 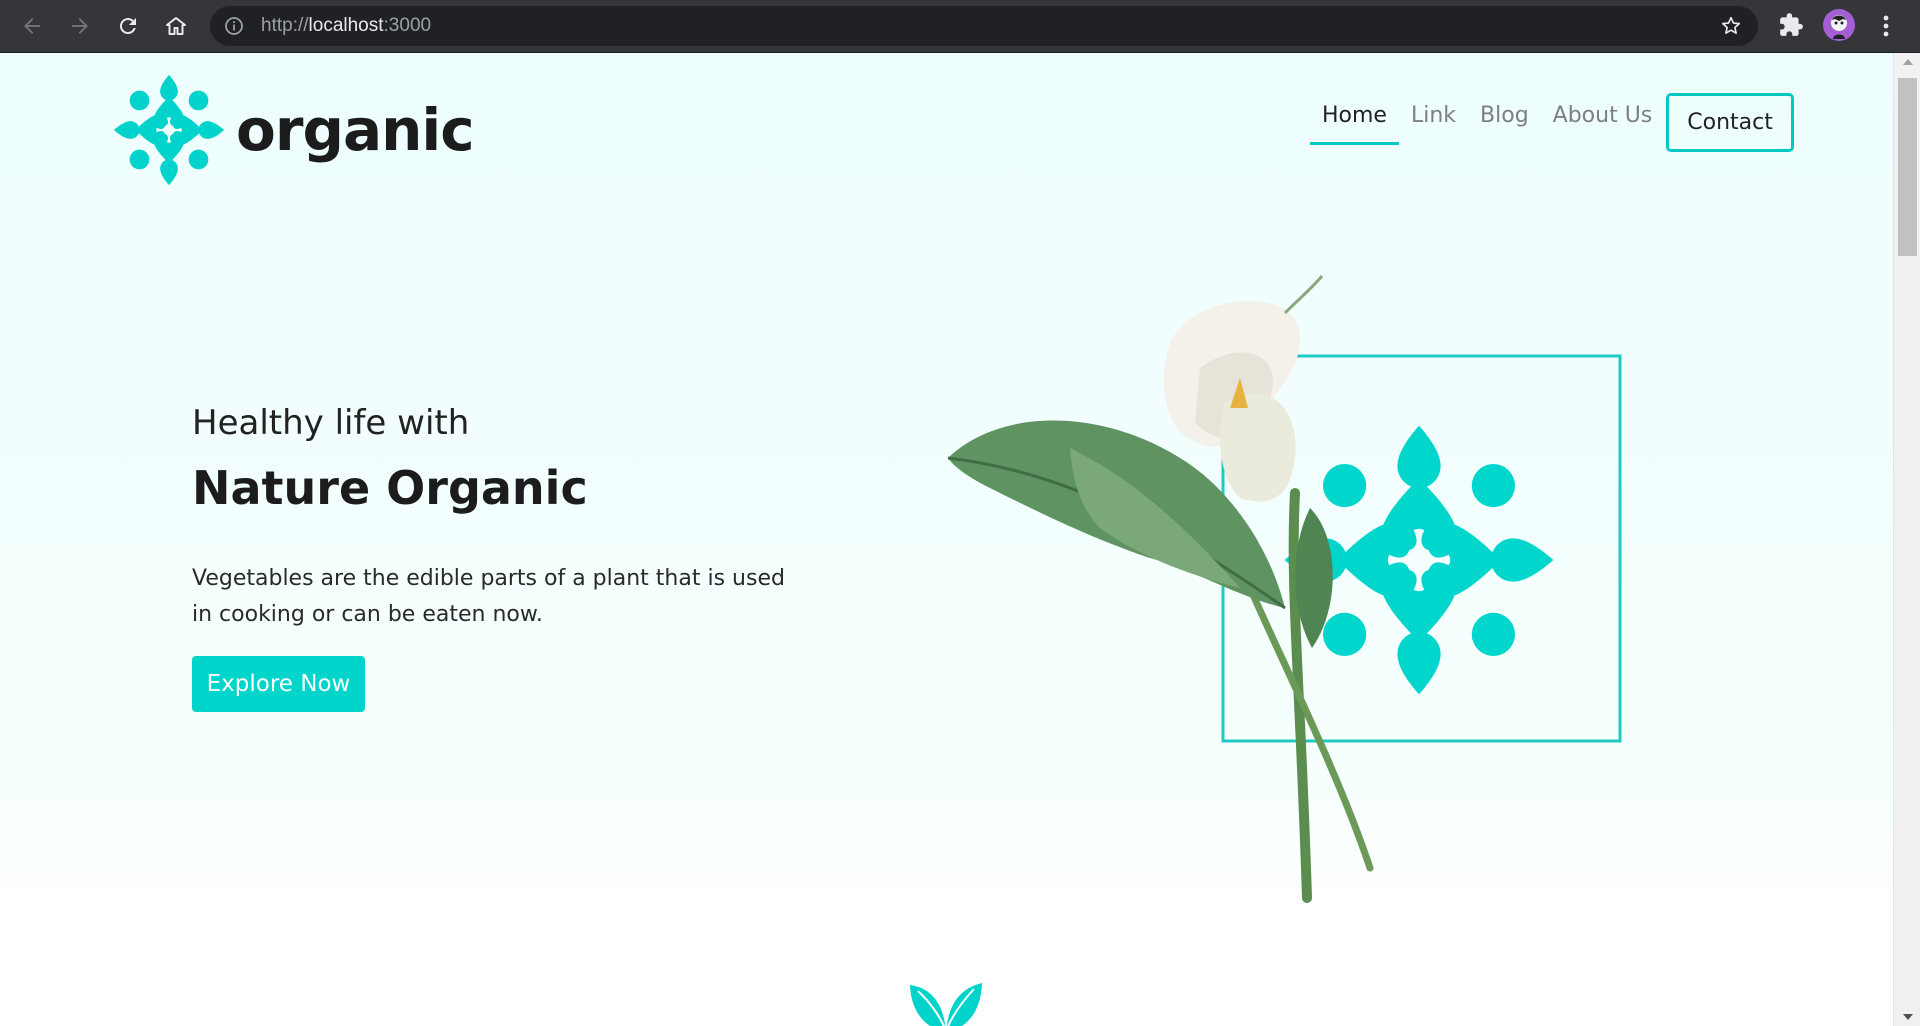 I want to click on brand-name: organic, so click(x=355, y=130).